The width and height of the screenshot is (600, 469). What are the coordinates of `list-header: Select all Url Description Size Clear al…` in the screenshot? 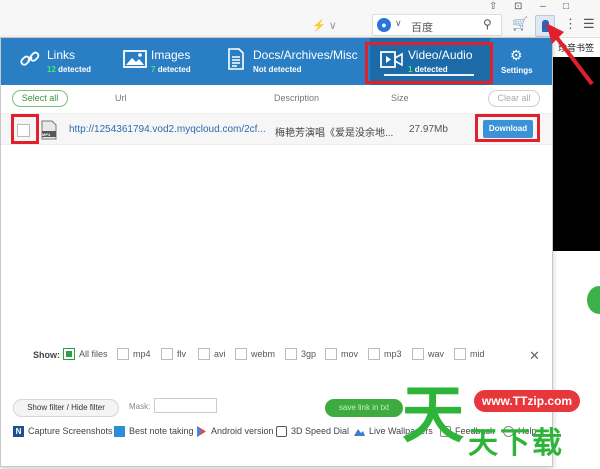 It's located at (276, 100).